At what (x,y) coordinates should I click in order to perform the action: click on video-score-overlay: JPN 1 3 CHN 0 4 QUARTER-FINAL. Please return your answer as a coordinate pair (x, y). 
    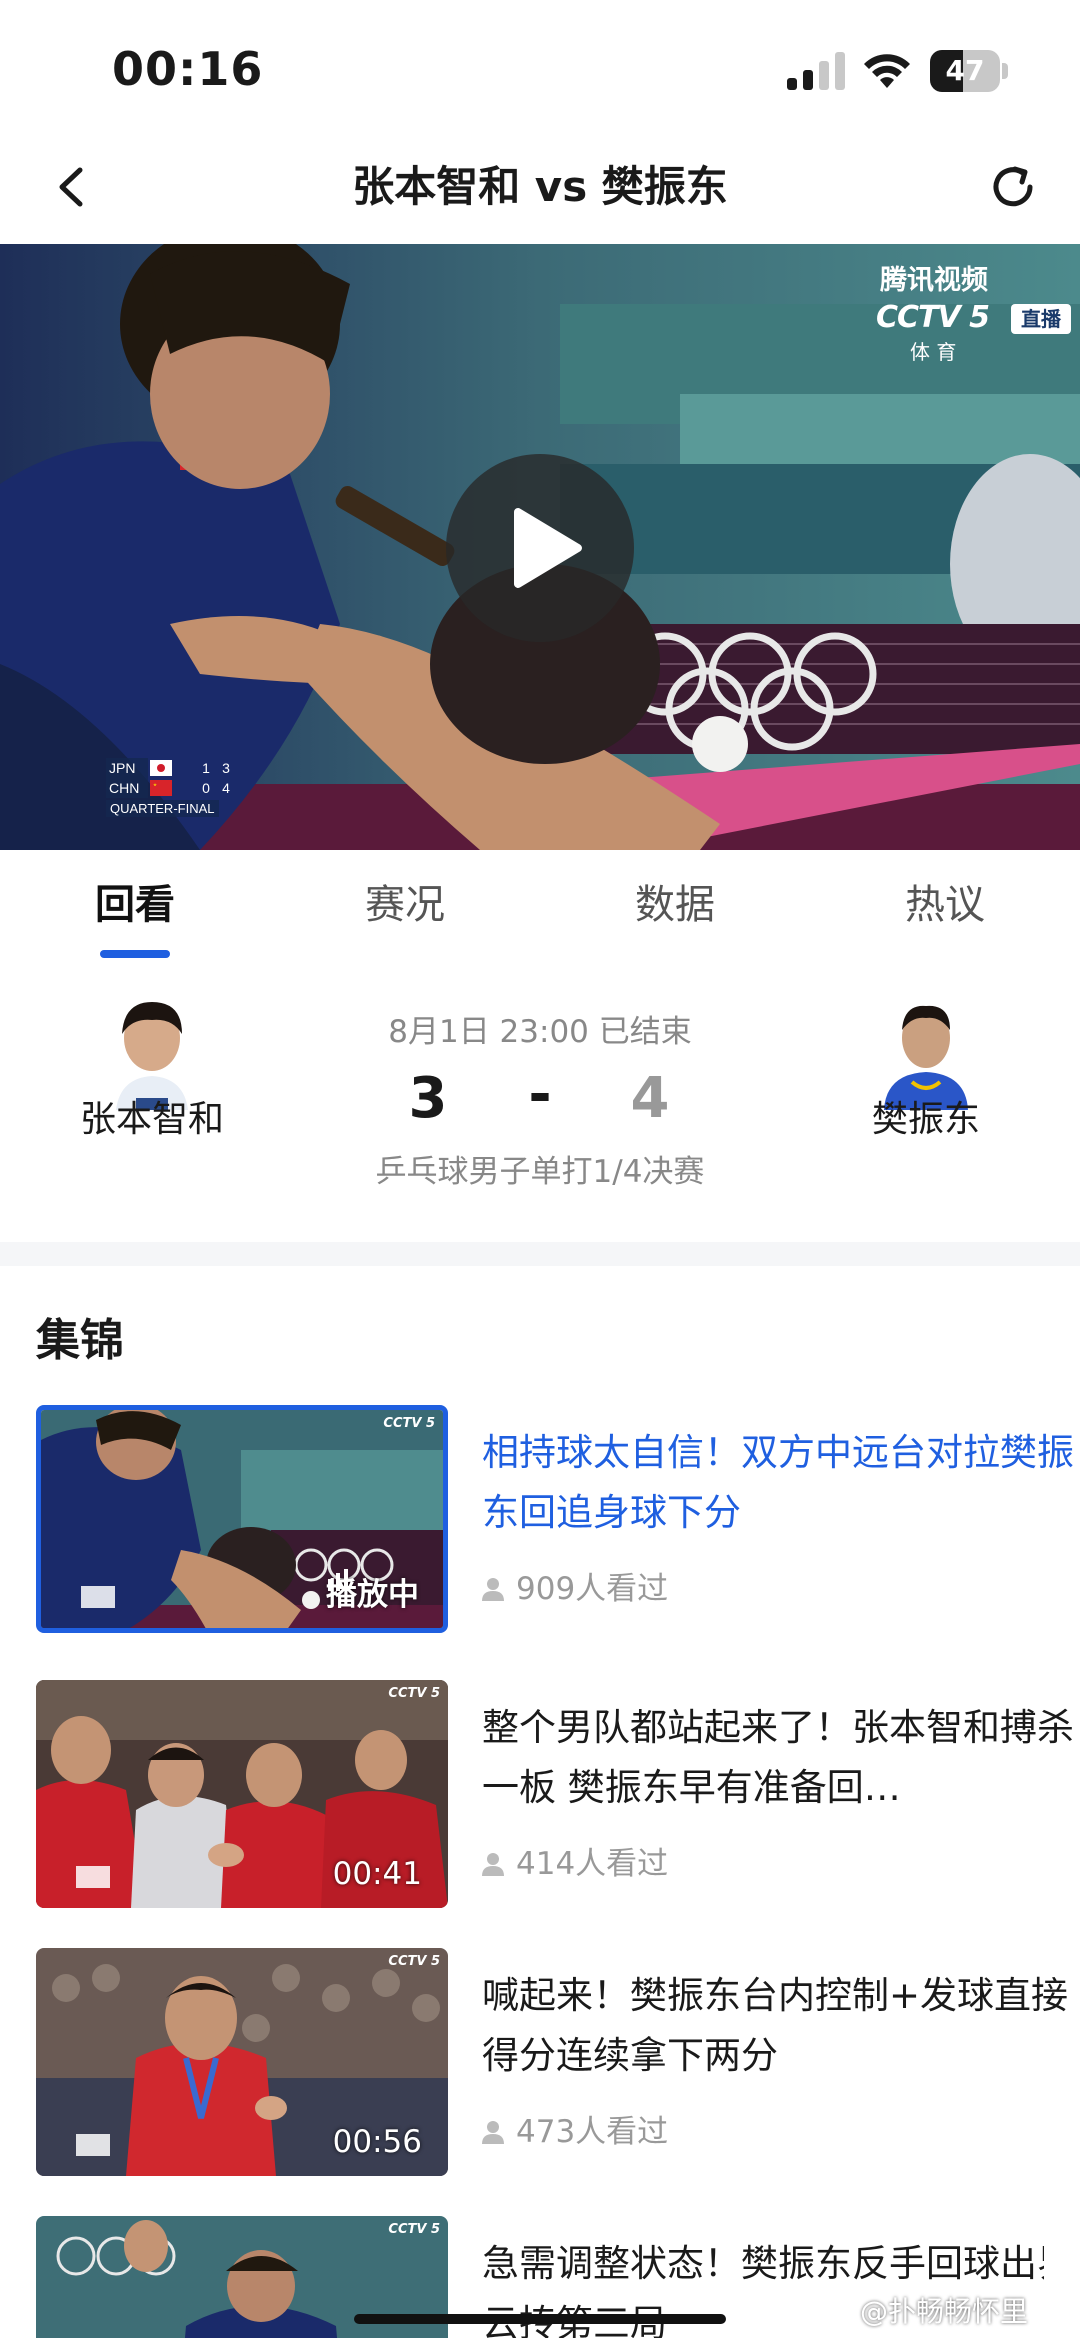
    Looking at the image, I should click on (171, 788).